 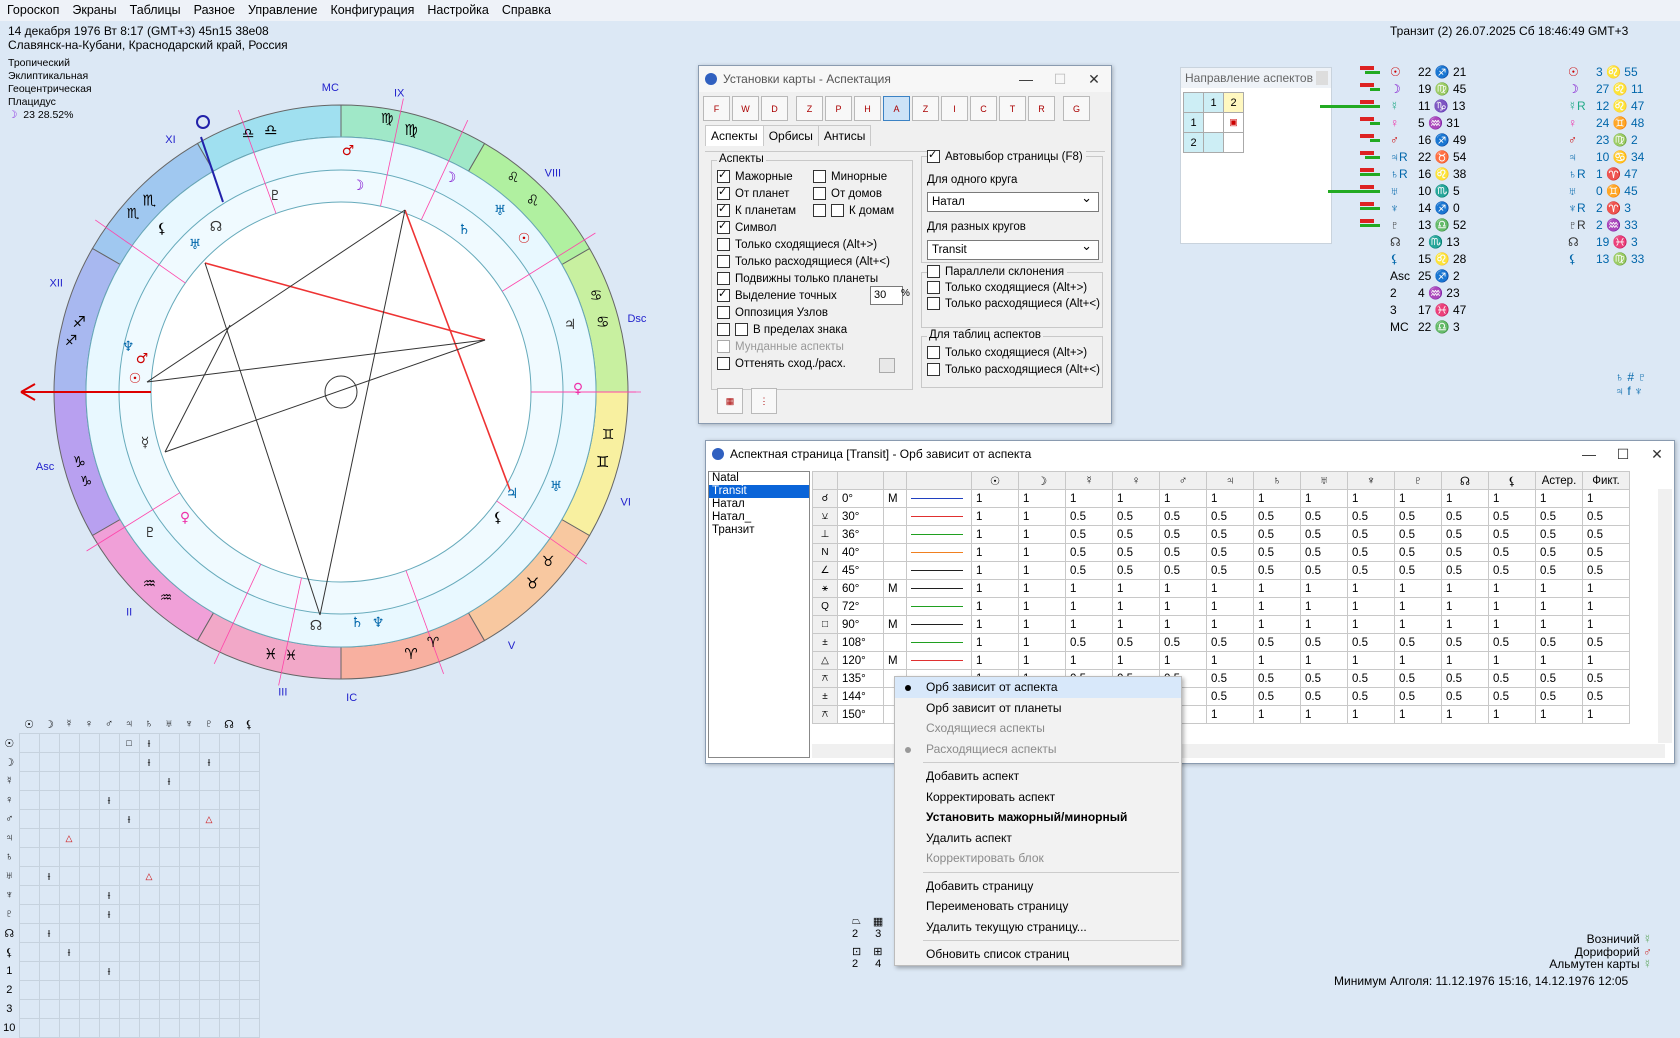 What do you see at coordinates (1428, 140) in the screenshot?
I see `natal-planet-row: ♂ 16 ♐ 49` at bounding box center [1428, 140].